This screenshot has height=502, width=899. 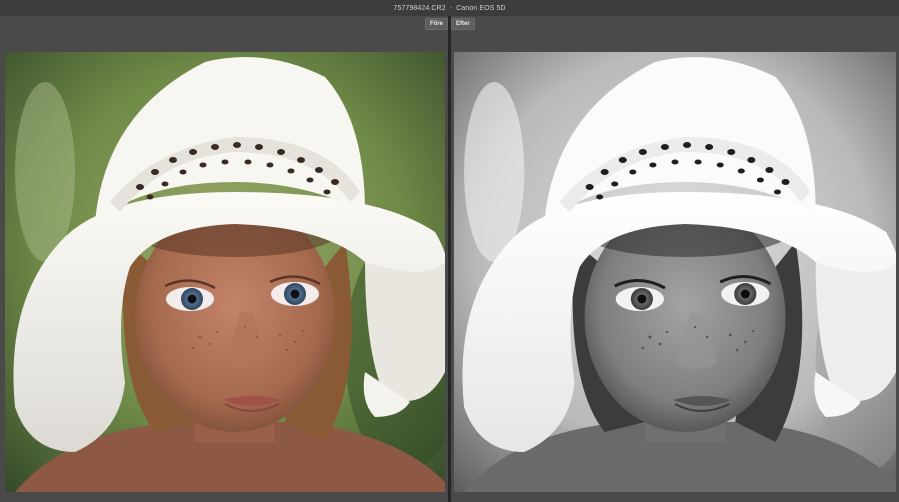 I want to click on title-bar: 757798424.CR2 - Canon EOS 5D, so click(x=449, y=8).